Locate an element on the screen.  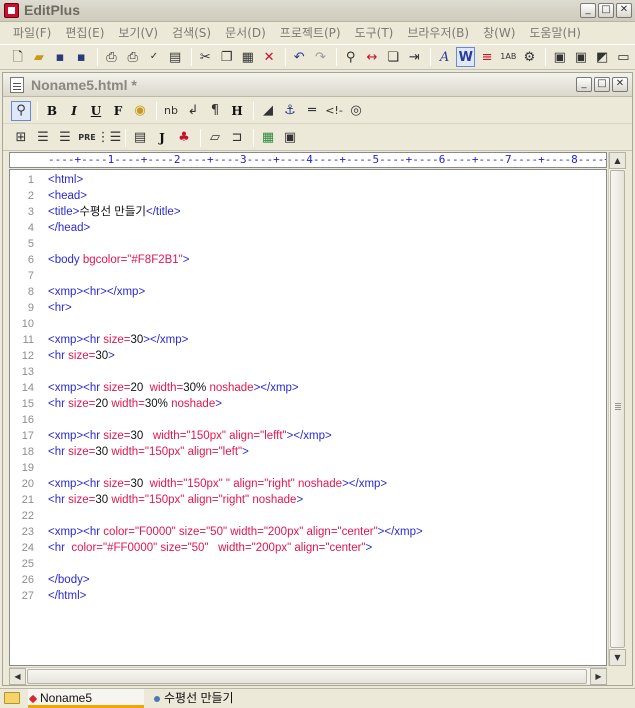
copy-file-icon: ❏ is located at coordinates (393, 57).